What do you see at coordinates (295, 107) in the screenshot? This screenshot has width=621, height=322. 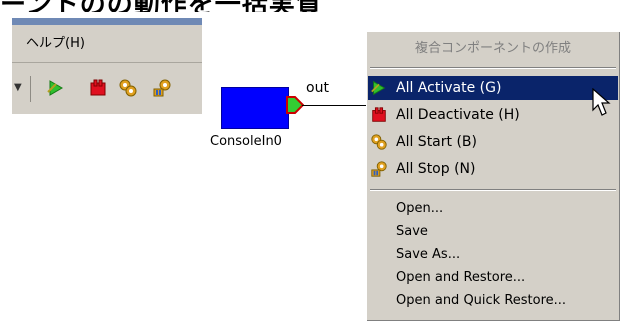 I see `out-port-icon` at bounding box center [295, 107].